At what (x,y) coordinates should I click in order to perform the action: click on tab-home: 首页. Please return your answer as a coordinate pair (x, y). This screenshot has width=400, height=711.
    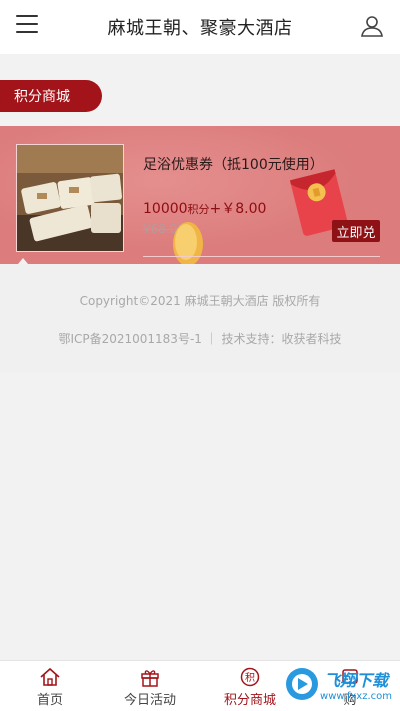
    Looking at the image, I should click on (50, 686).